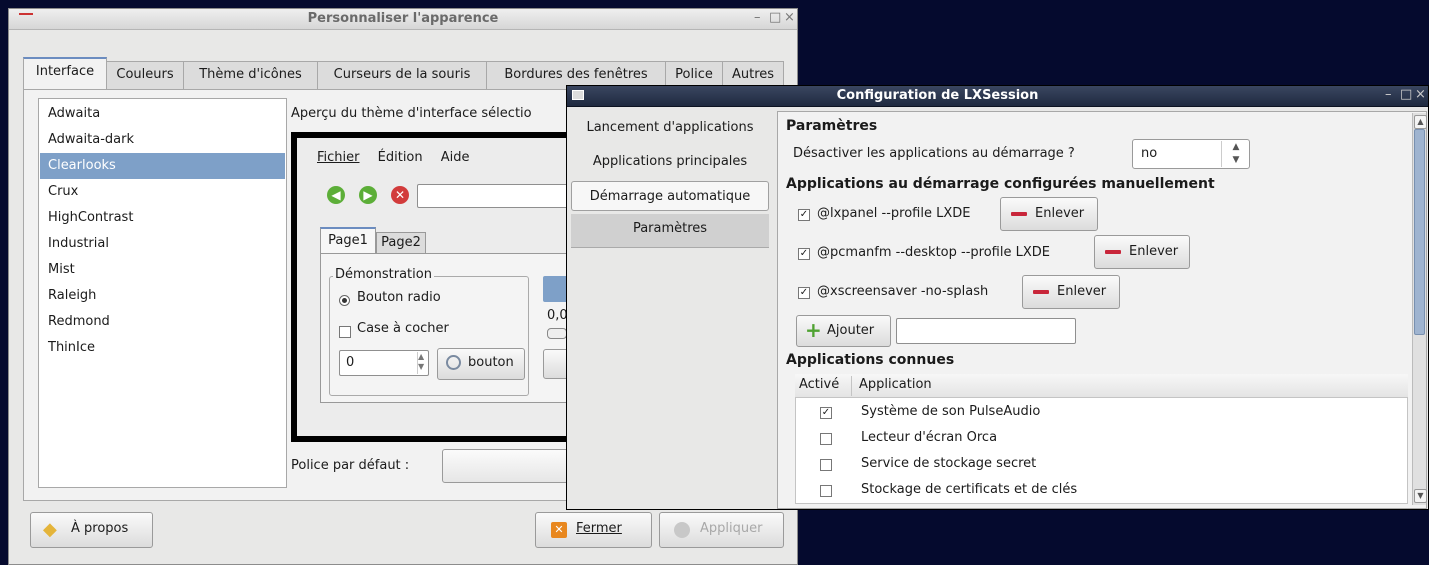 This screenshot has height=565, width=1429. I want to click on preview-tab-page2: Page2, so click(401, 242).